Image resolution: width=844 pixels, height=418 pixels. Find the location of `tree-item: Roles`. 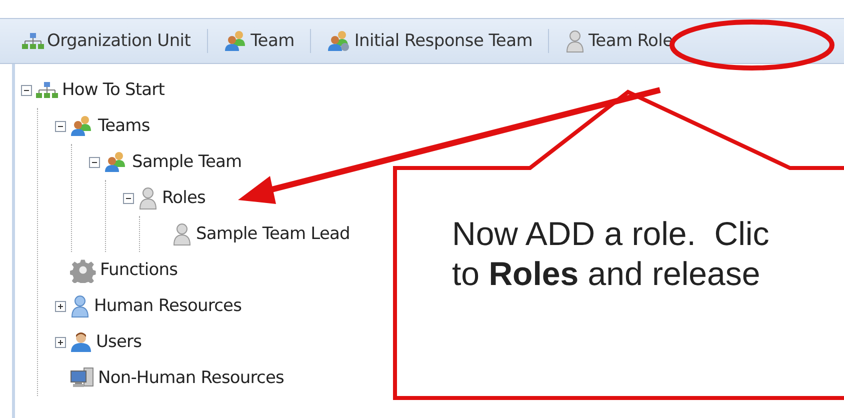

tree-item: Roles is located at coordinates (184, 198).